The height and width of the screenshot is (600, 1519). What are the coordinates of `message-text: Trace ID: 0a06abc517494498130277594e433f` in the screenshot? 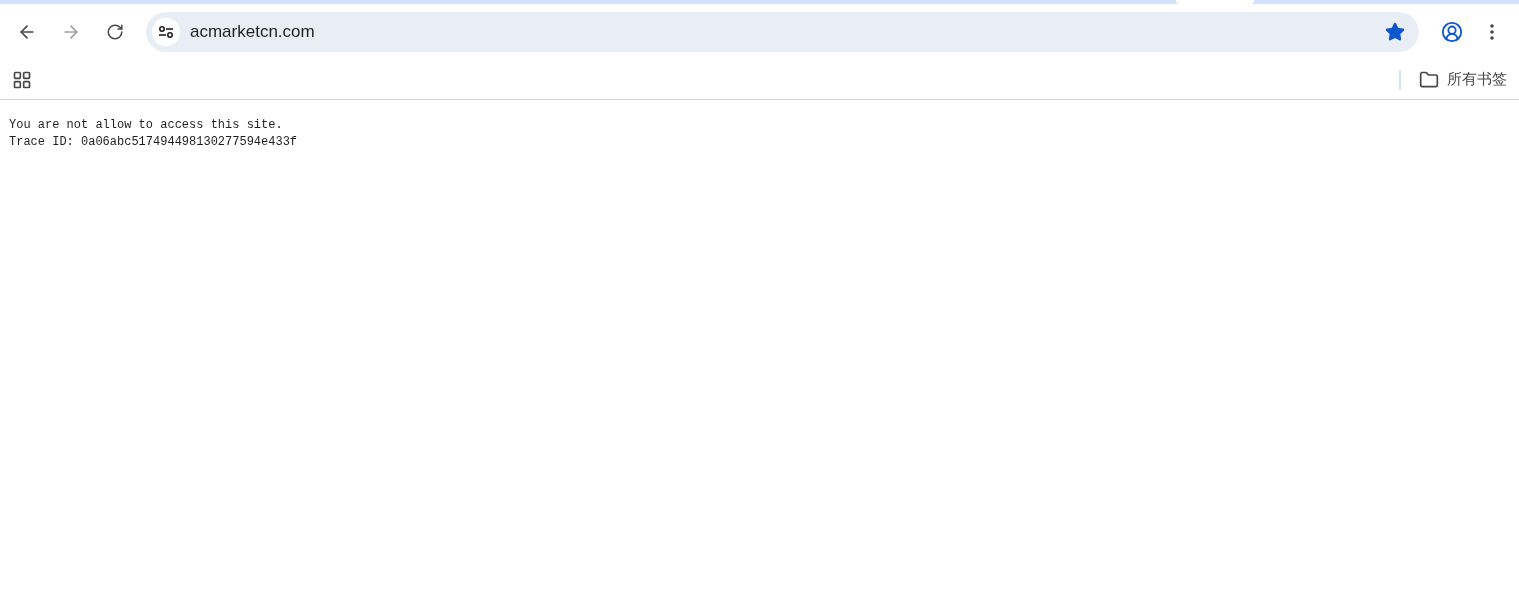 It's located at (153, 142).